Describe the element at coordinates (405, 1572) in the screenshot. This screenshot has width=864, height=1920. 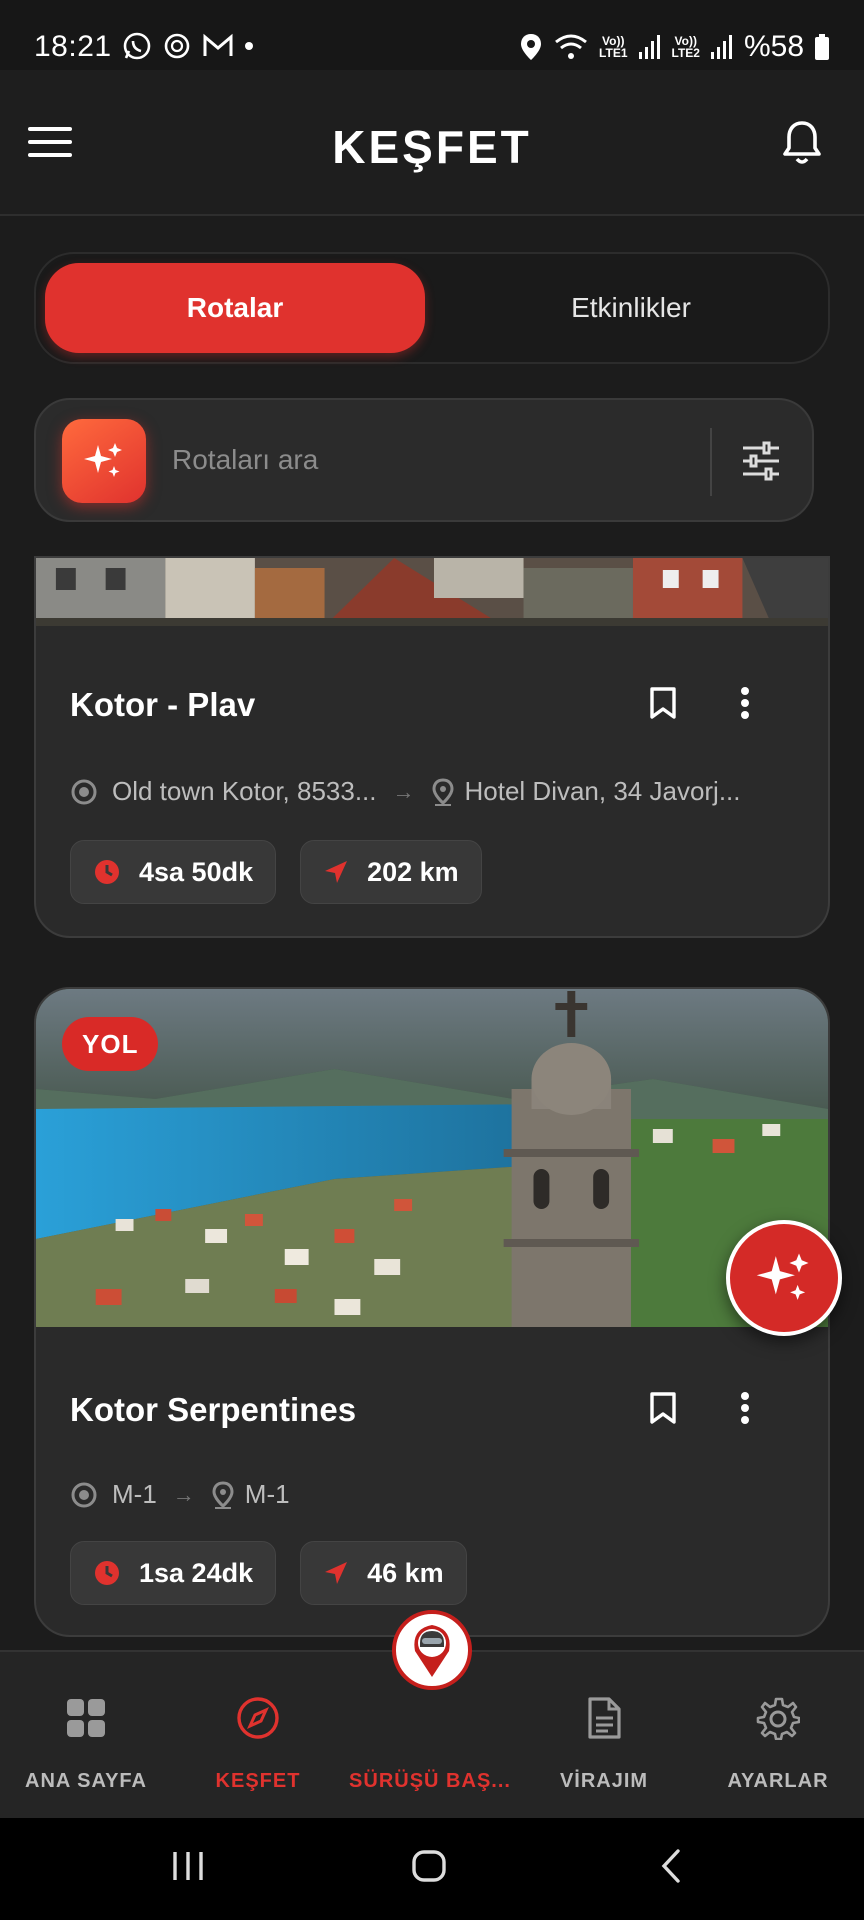
I see `distance-value: 46 km` at that location.